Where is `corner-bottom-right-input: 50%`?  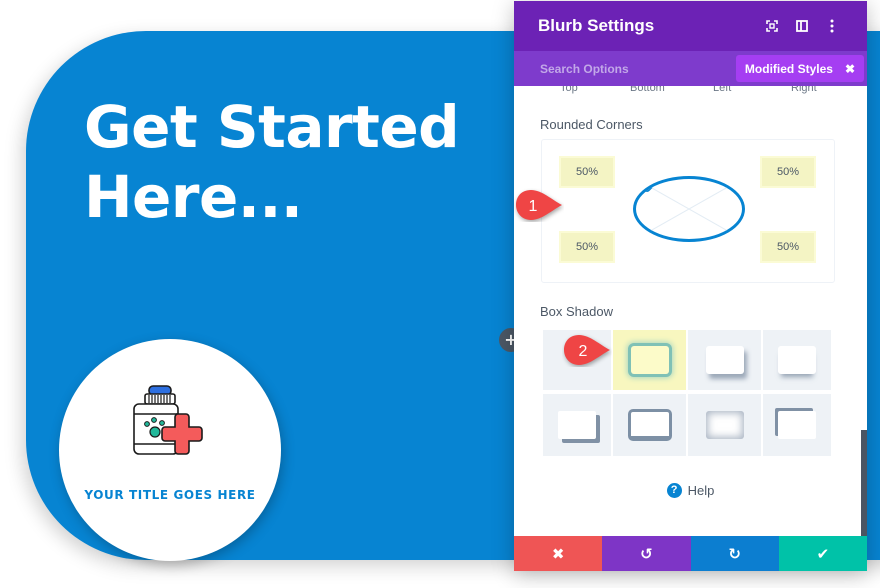
corner-bottom-right-input: 50% is located at coordinates (788, 247).